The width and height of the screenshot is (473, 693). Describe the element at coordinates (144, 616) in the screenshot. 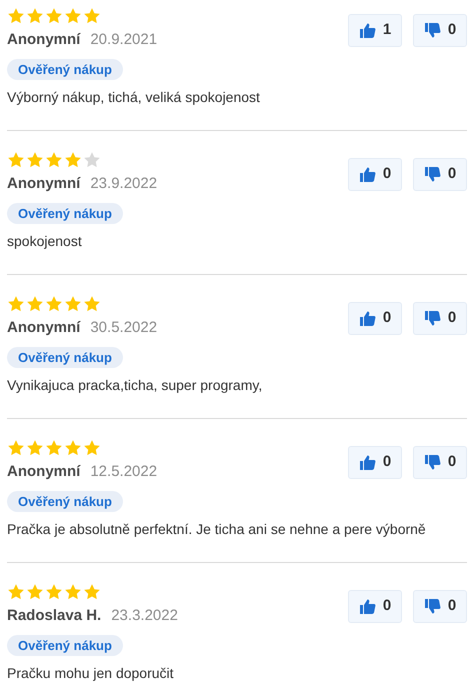

I see `review-date: 23.3.2022` at that location.